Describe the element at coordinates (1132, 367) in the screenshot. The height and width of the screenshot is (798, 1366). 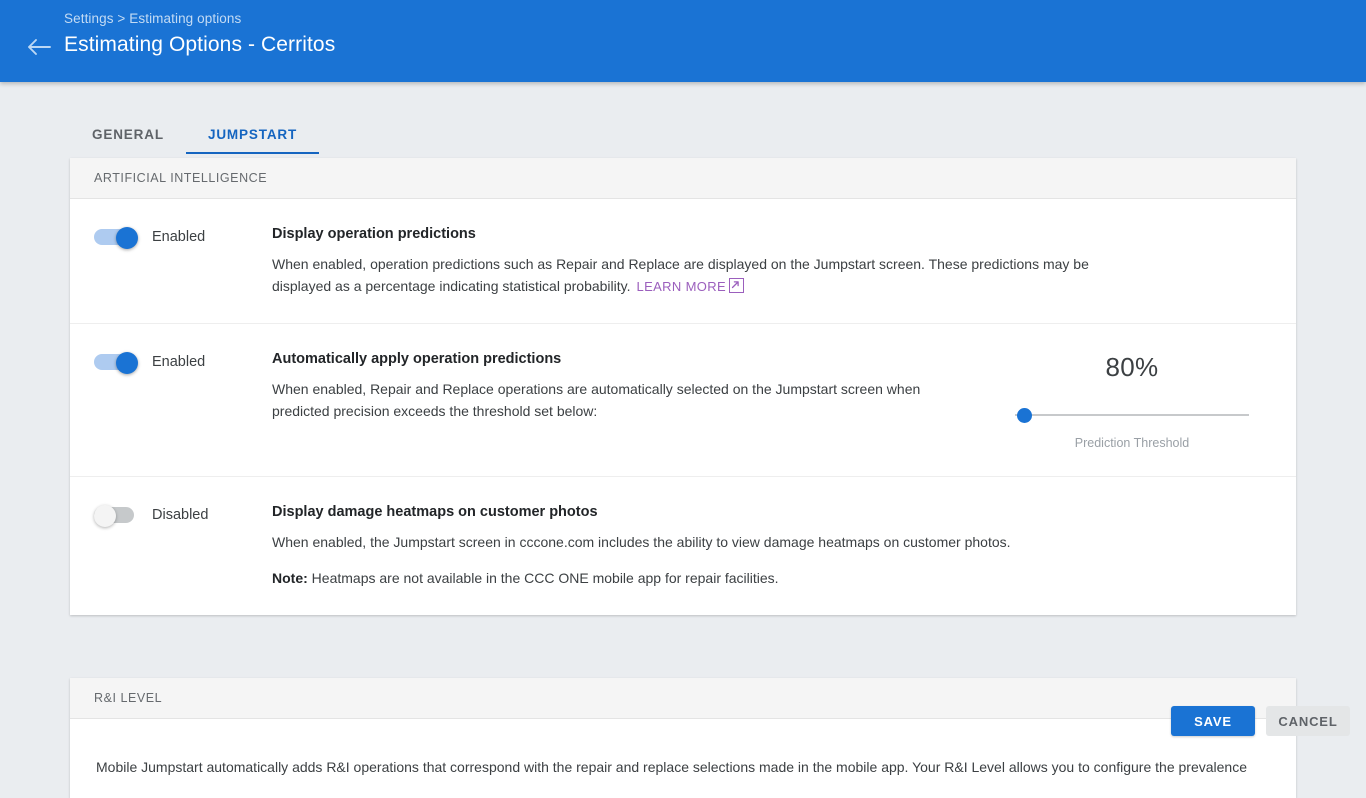
I see `prediction-threshold-value: 80%` at that location.